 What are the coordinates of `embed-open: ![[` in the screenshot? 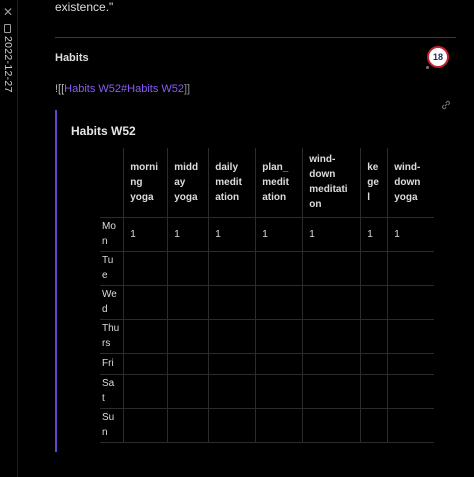 It's located at (60, 89).